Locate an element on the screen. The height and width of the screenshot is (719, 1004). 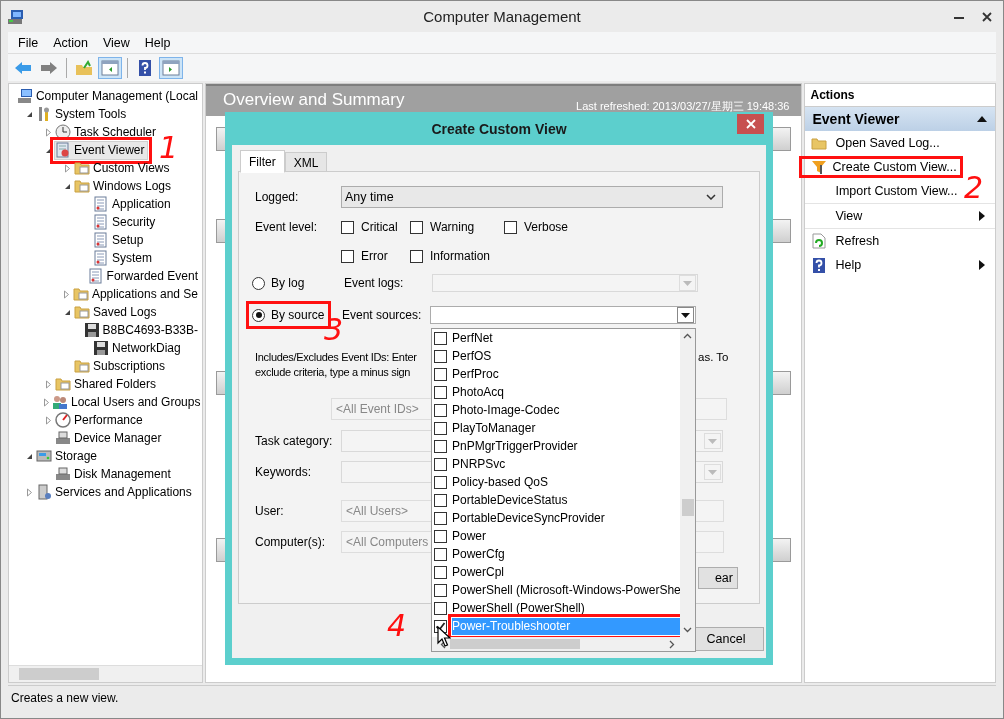
tree-item: Services and Applications is located at coordinates (115, 492).